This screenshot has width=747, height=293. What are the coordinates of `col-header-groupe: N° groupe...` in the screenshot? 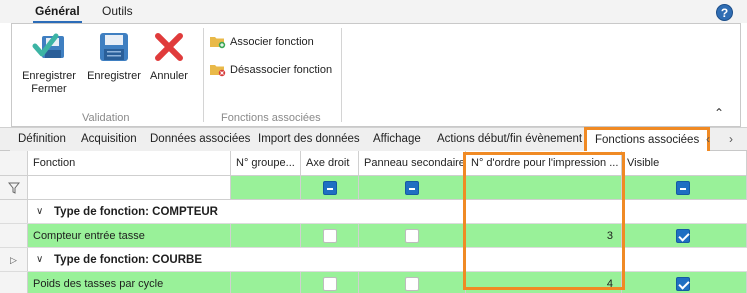 It's located at (266, 163).